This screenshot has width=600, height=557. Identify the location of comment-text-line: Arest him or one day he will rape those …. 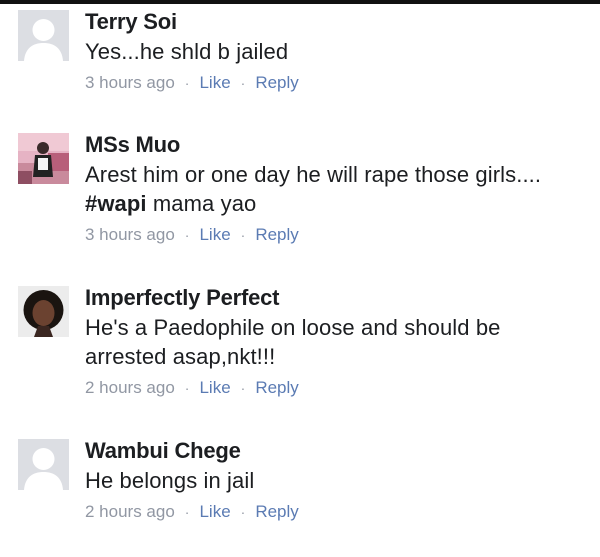
(313, 174).